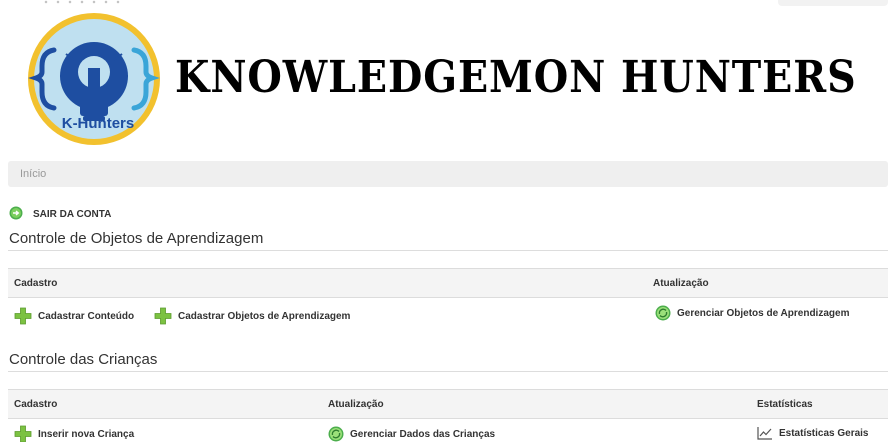  I want to click on logo-text: K-Hunters, so click(98, 123).